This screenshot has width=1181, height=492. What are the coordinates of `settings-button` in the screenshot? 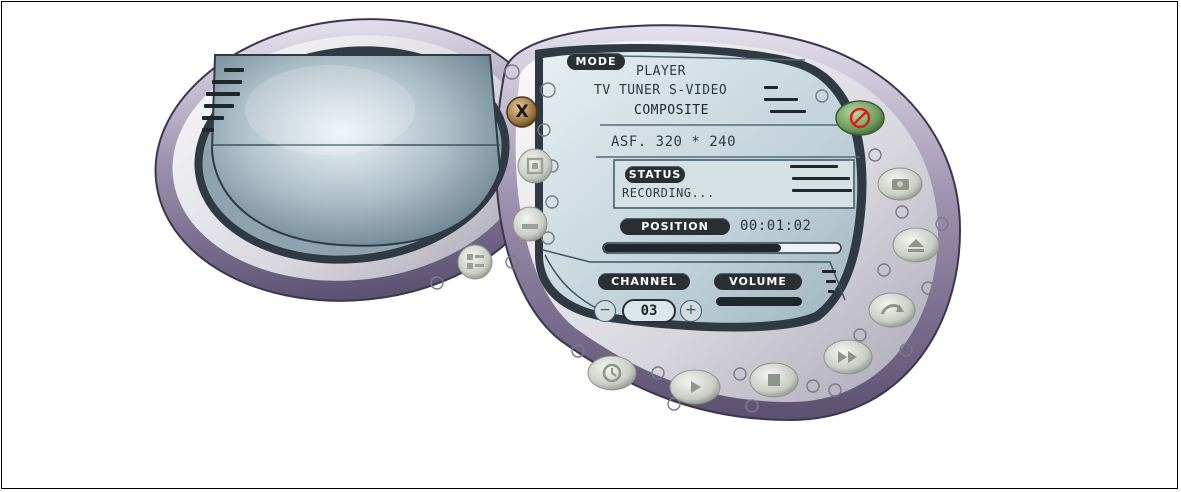 It's located at (475, 262).